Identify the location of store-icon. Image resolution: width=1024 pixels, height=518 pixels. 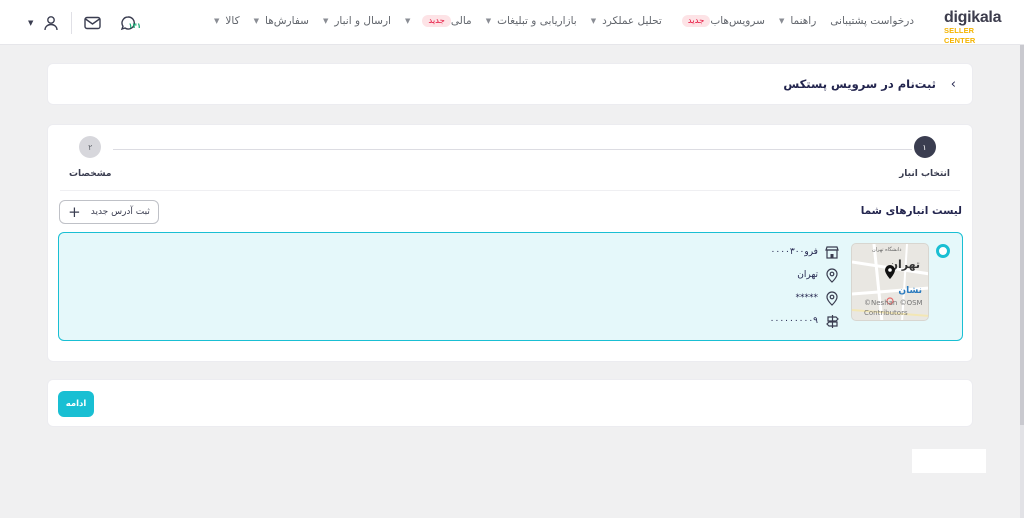
(832, 252).